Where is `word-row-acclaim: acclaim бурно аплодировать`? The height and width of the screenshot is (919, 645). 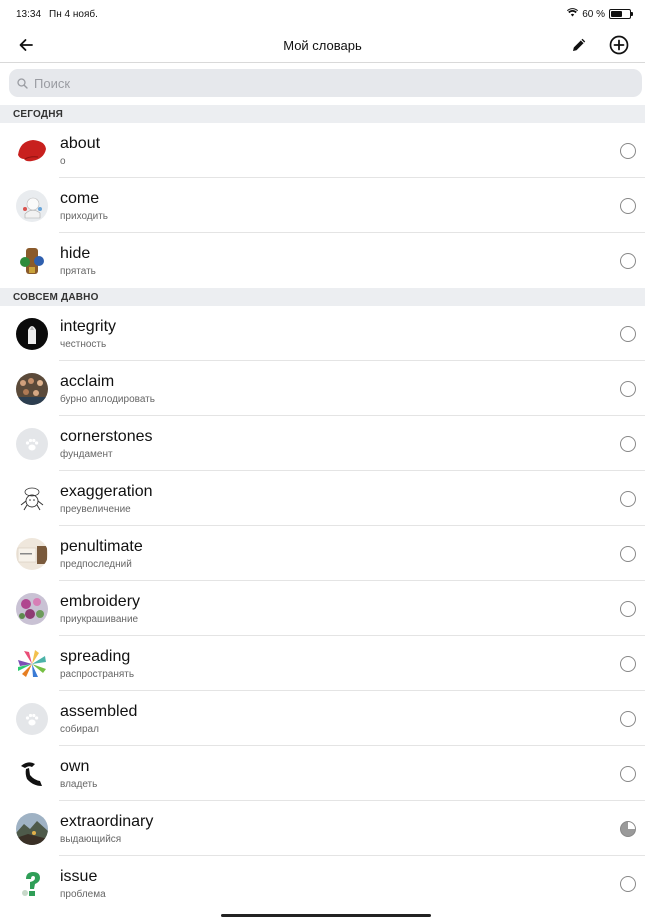
word-row-acclaim: acclaim бурно аплодировать is located at coordinates (322, 388).